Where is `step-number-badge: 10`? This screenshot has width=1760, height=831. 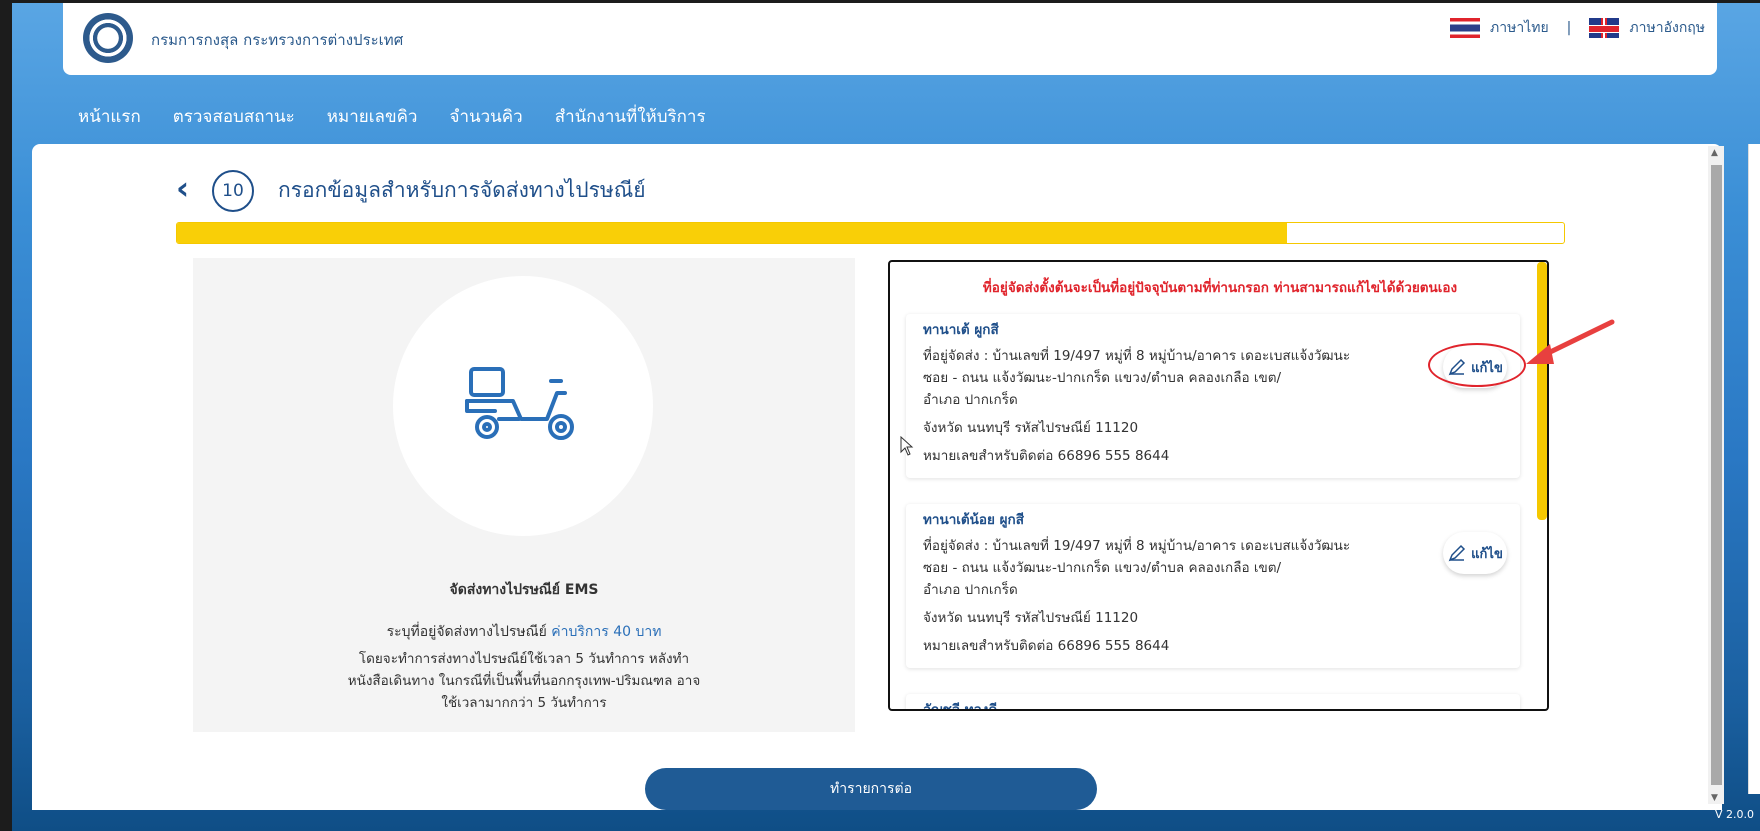
step-number-badge: 10 is located at coordinates (233, 191).